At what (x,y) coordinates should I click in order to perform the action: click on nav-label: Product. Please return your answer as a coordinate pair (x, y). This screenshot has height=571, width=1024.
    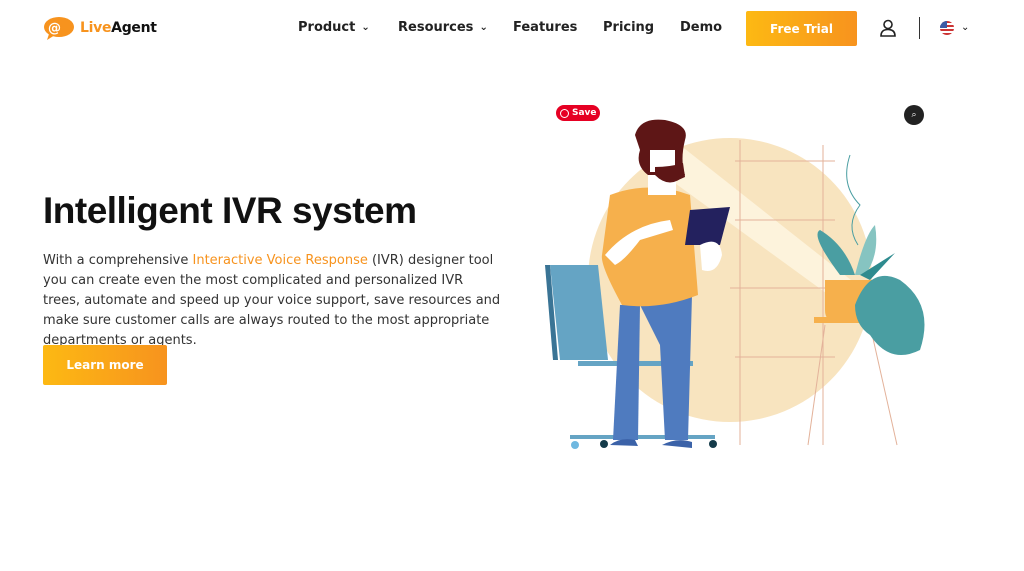
    Looking at the image, I should click on (327, 27).